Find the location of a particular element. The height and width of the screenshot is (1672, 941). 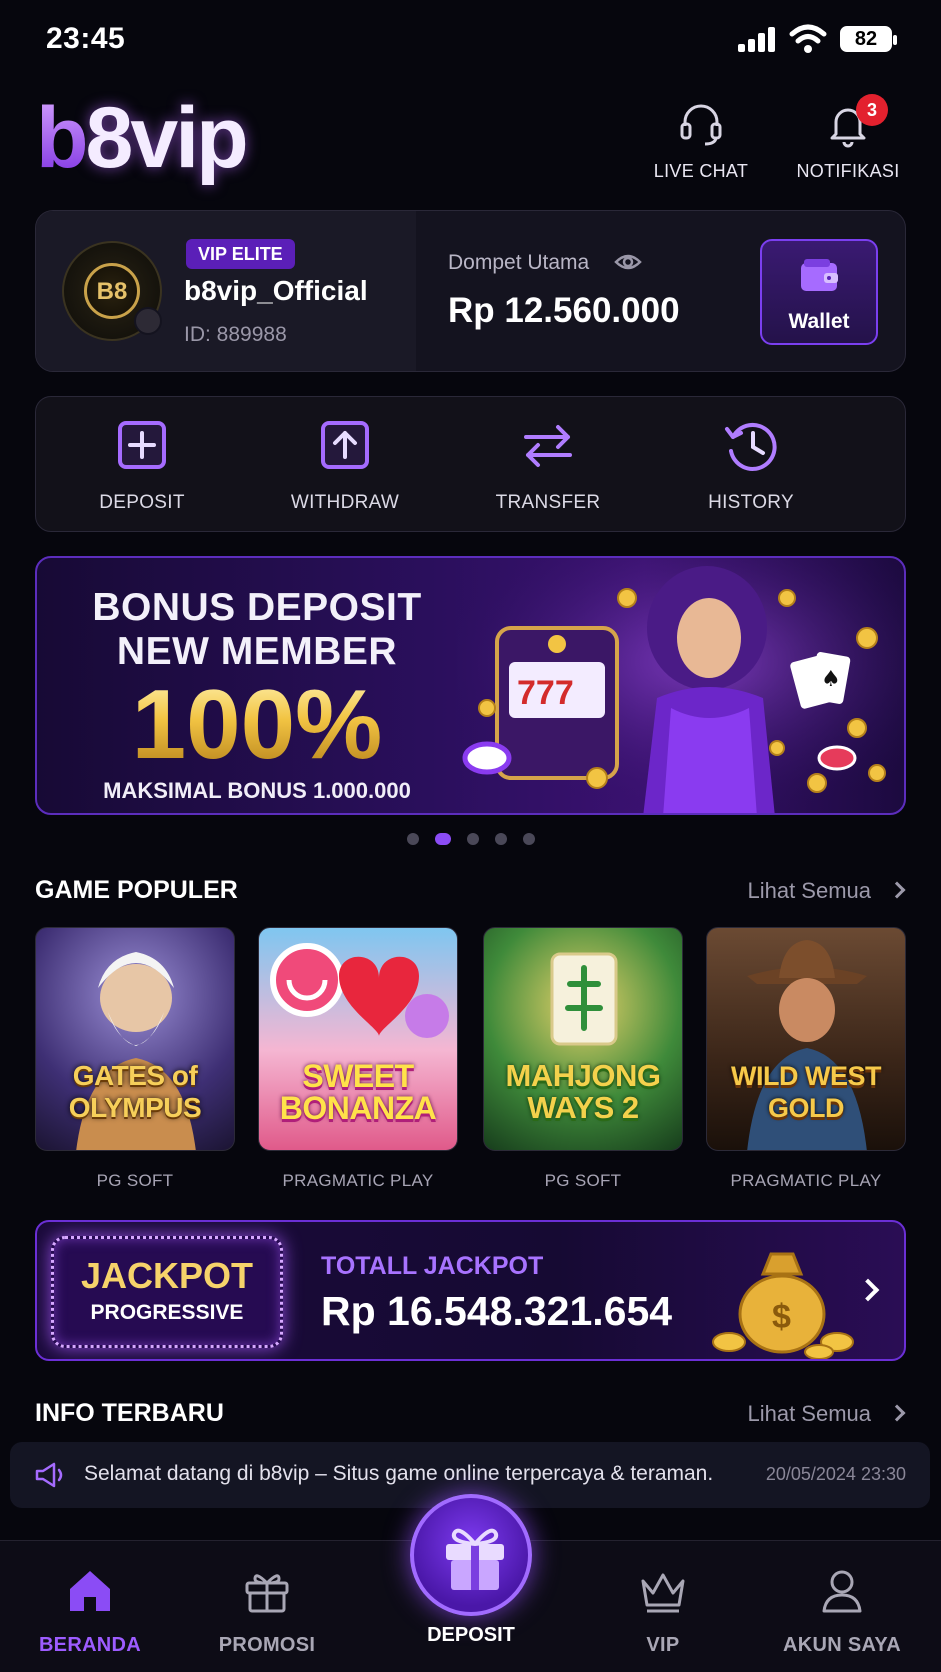

game-card-gates-of-olympus: GATES of OLYMPUS PG SOFT is located at coordinates (135, 1059).